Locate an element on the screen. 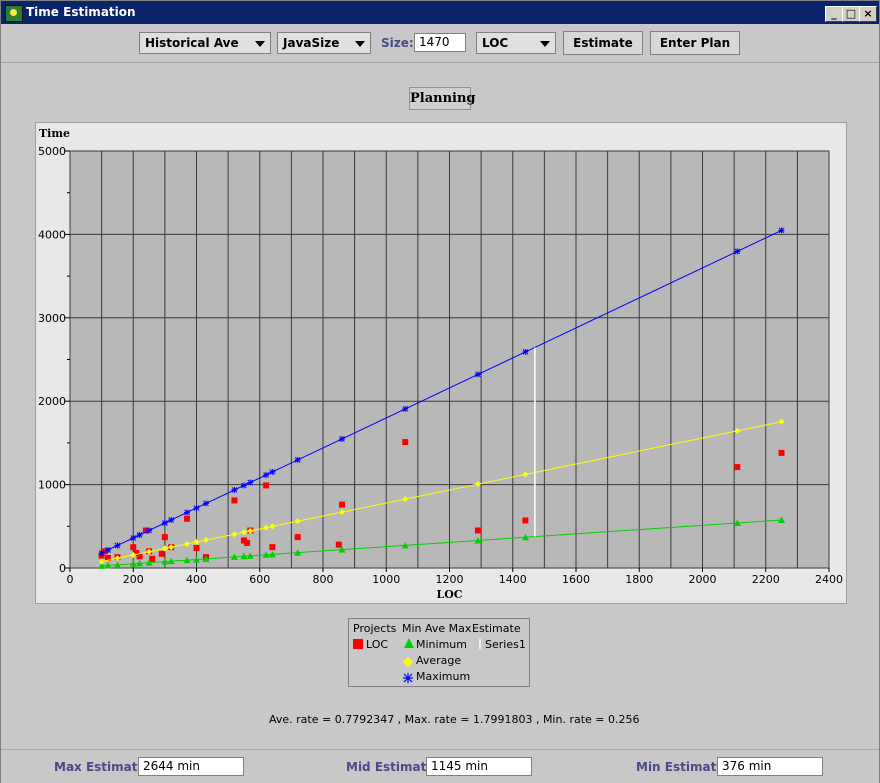  mid-estimate-field: 1145 min is located at coordinates (479, 766).